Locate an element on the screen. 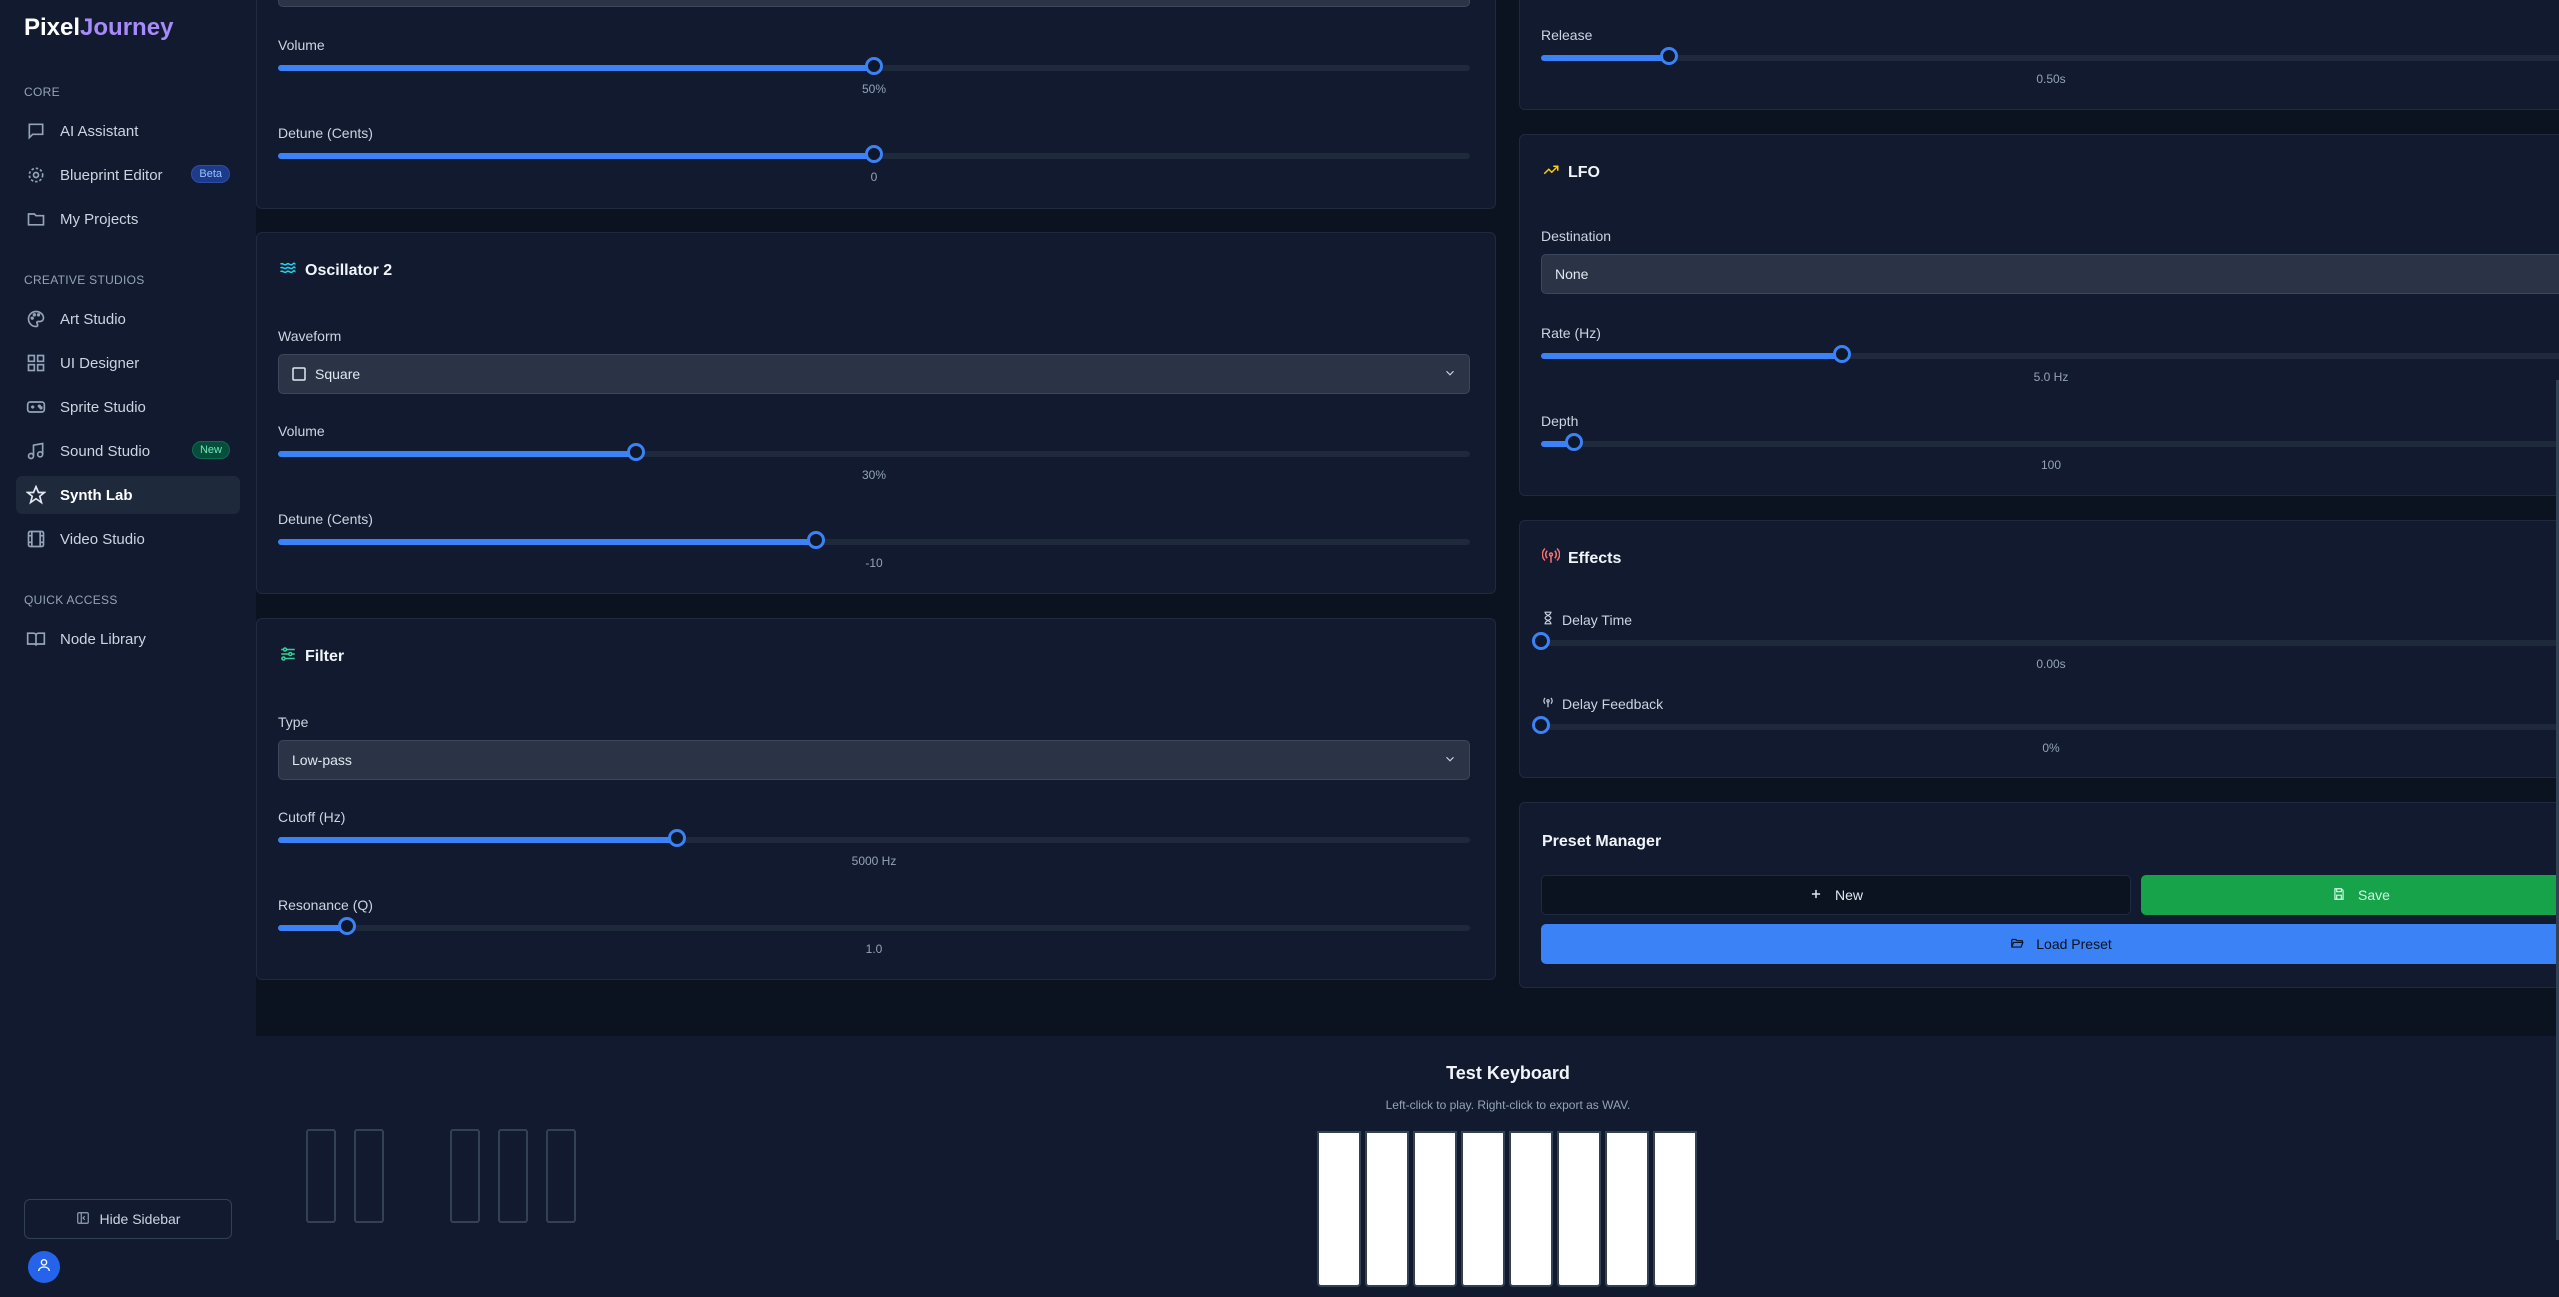 The image size is (2559, 1297). section-core: CORE is located at coordinates (42, 92).